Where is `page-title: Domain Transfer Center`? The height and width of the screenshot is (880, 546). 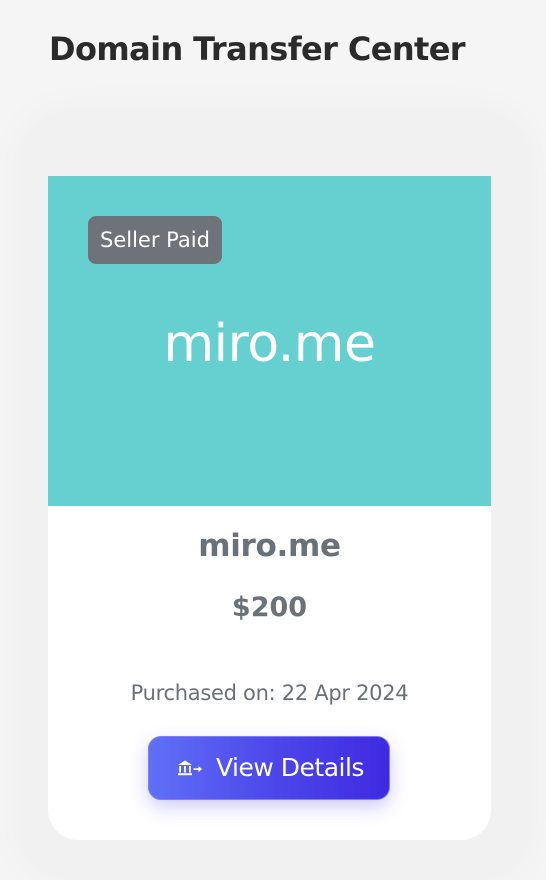 page-title: Domain Transfer Center is located at coordinates (257, 49).